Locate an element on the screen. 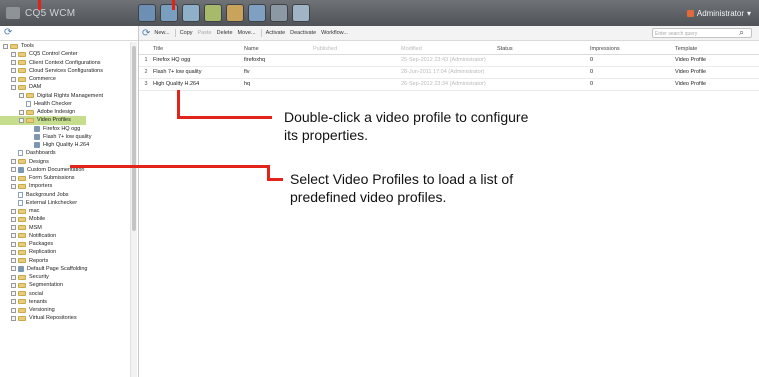  tree-item: Cloud Services Configurations is located at coordinates (65, 71).